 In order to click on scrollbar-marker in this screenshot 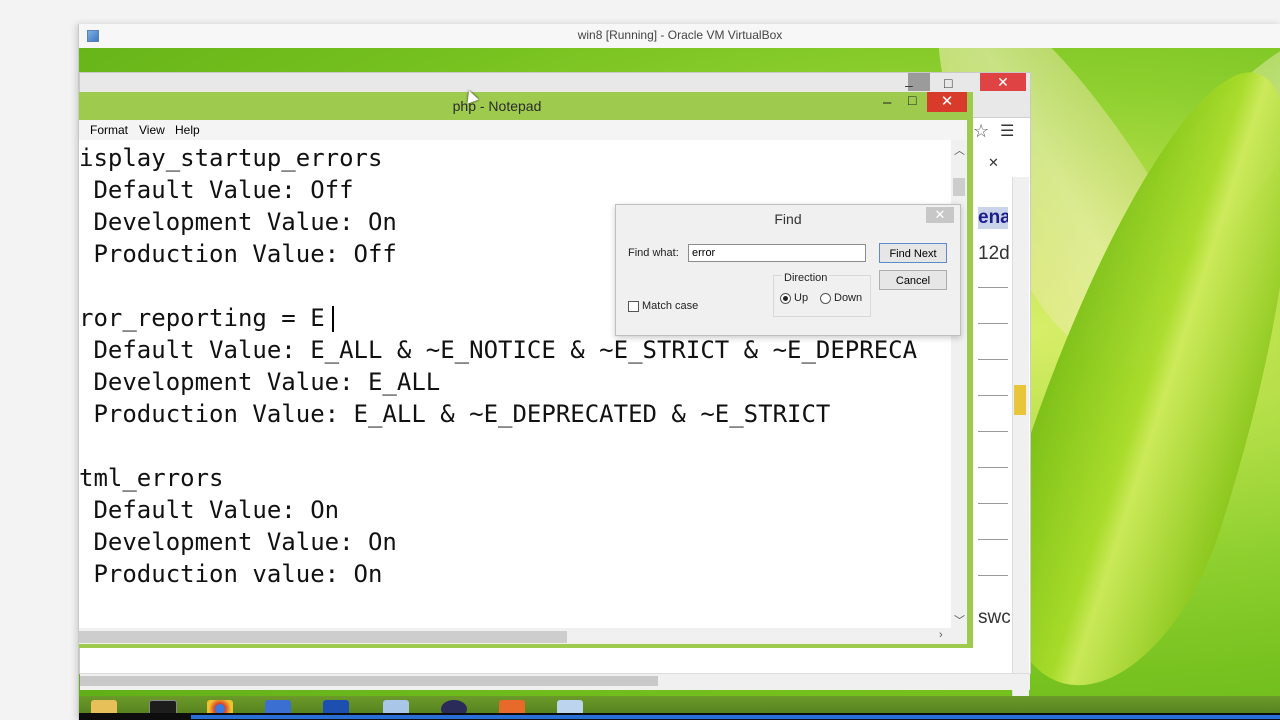, I will do `click(1020, 400)`.